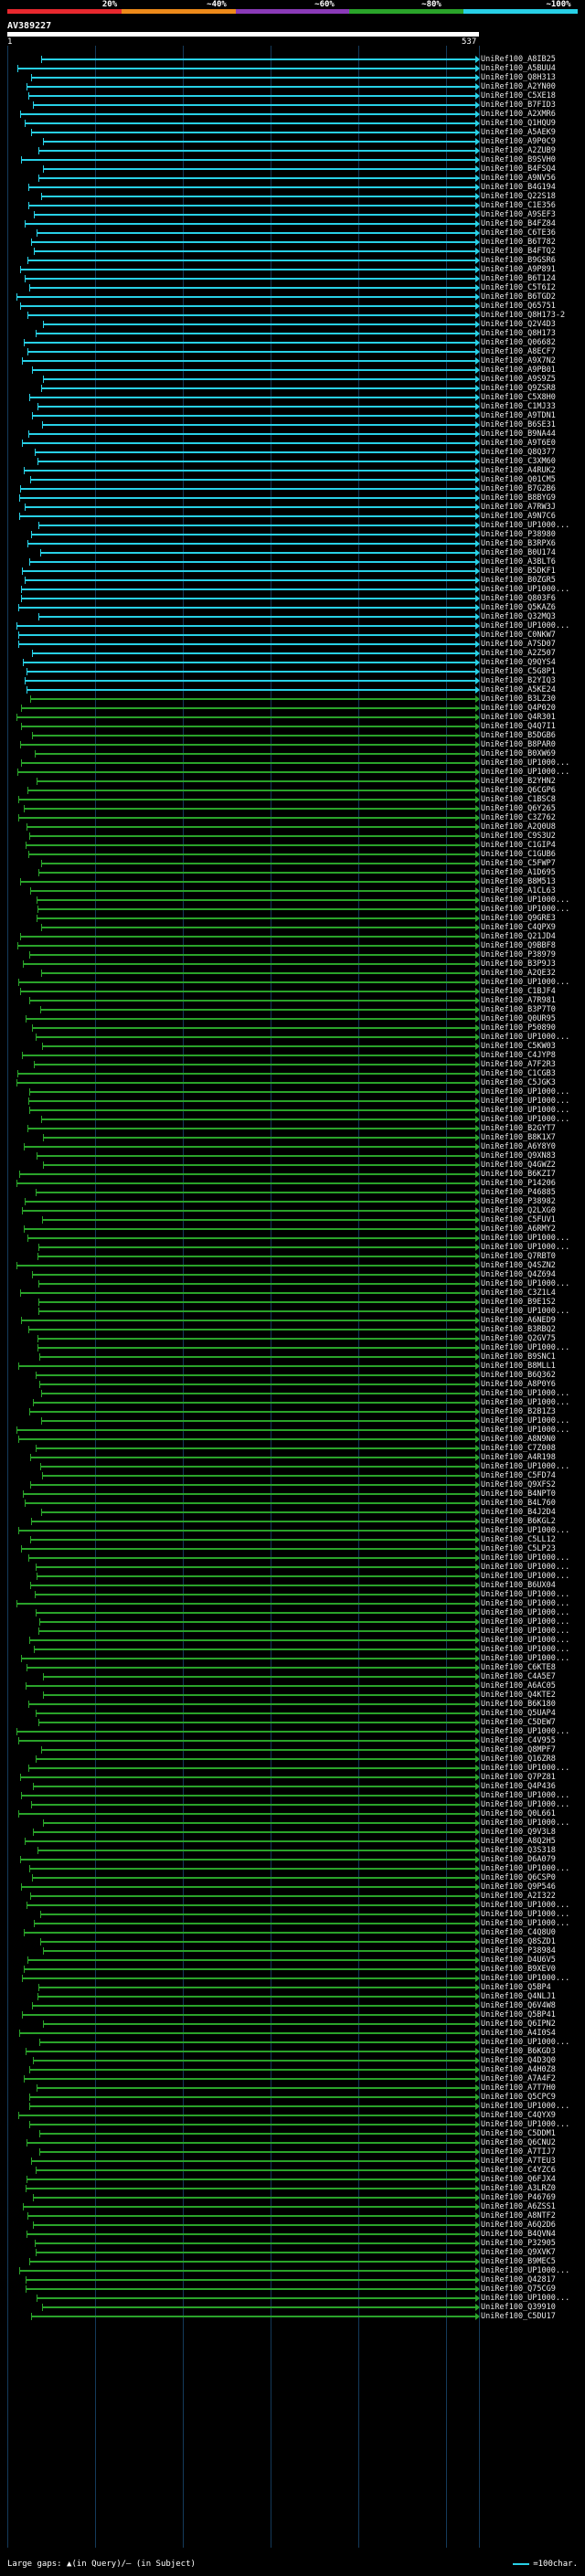 This screenshot has width=585, height=2576. What do you see at coordinates (518, 744) in the screenshot?
I see `hit-id-link: UniRef100_B8PAR0` at bounding box center [518, 744].